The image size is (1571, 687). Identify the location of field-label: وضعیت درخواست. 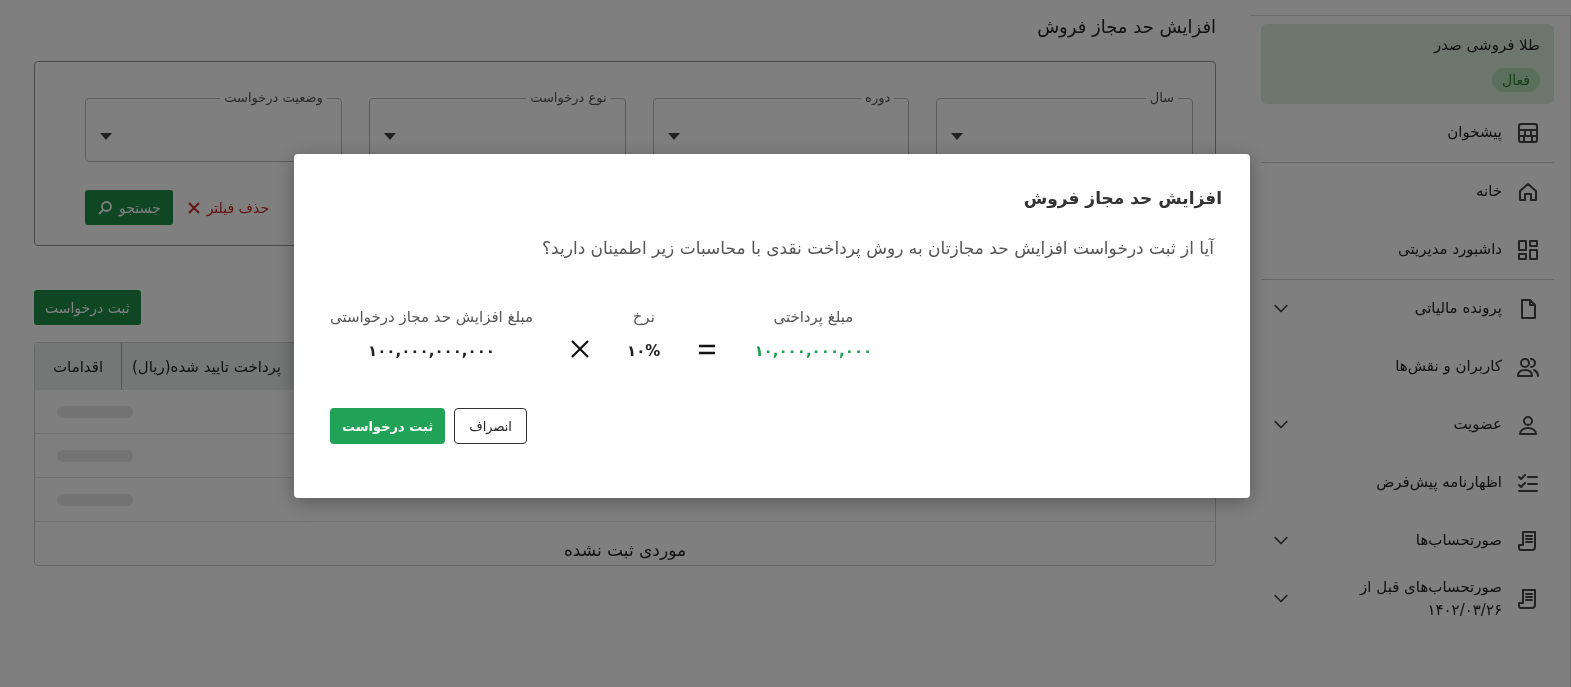
(273, 98).